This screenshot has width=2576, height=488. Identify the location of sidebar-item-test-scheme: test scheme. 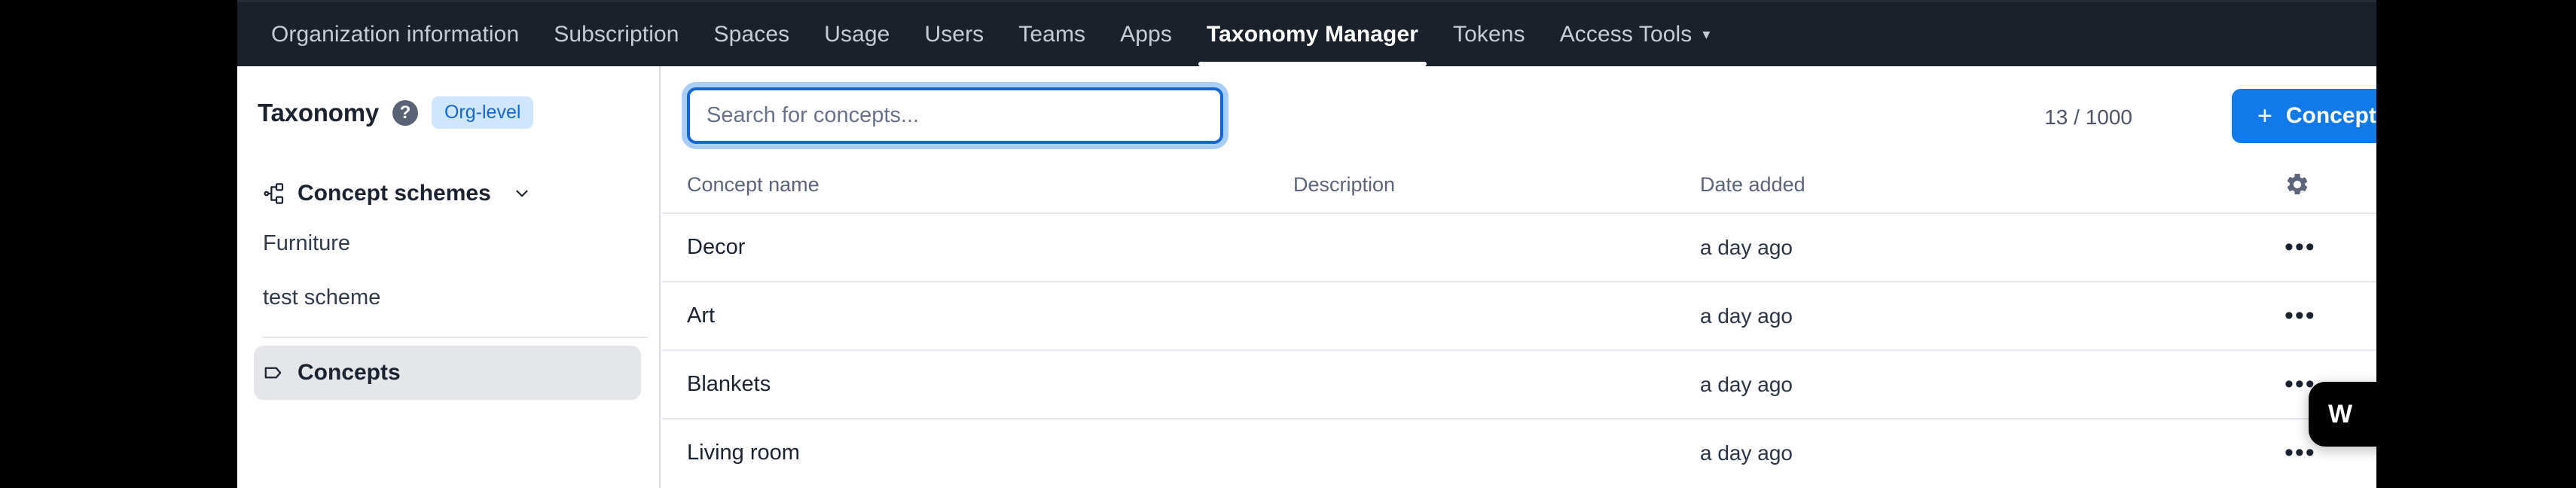
(448, 297).